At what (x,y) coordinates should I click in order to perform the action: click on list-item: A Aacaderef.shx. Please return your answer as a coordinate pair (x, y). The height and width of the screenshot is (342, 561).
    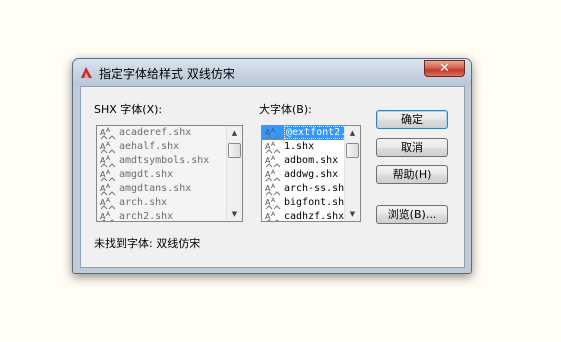
    Looking at the image, I should click on (169, 133).